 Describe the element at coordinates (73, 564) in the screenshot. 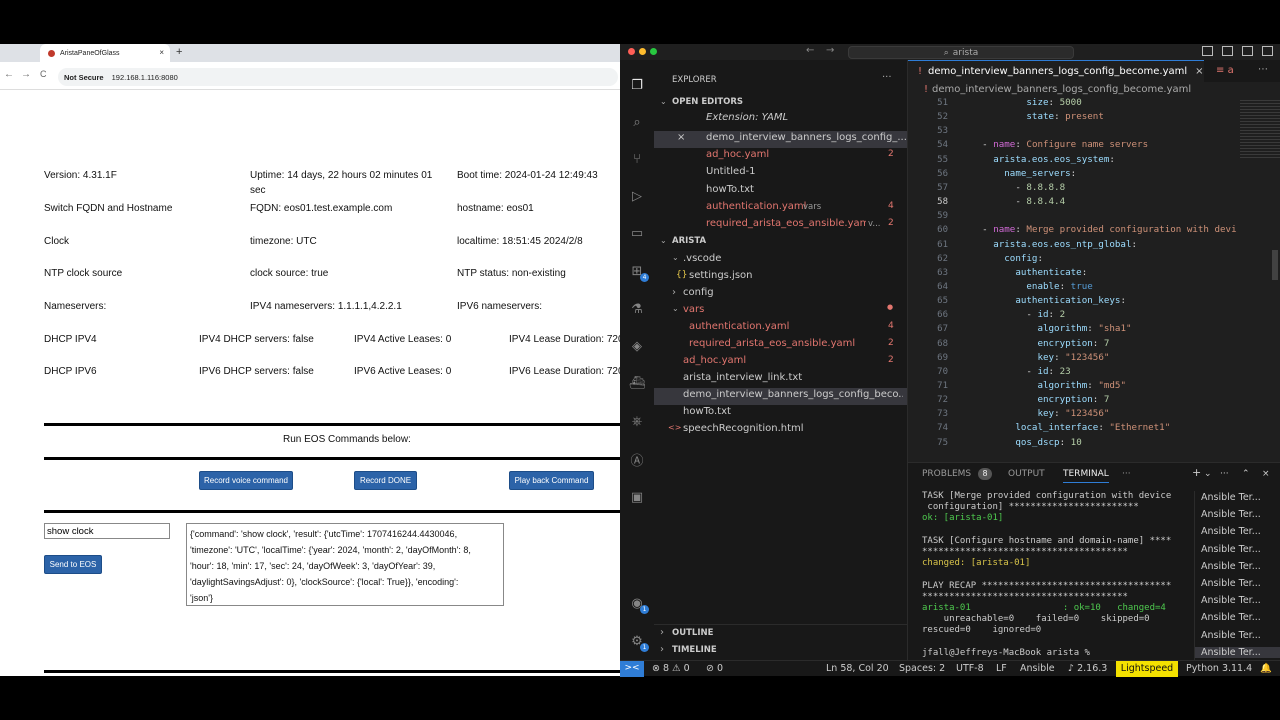

I see `send-to-eos-button: Send to EOS` at that location.